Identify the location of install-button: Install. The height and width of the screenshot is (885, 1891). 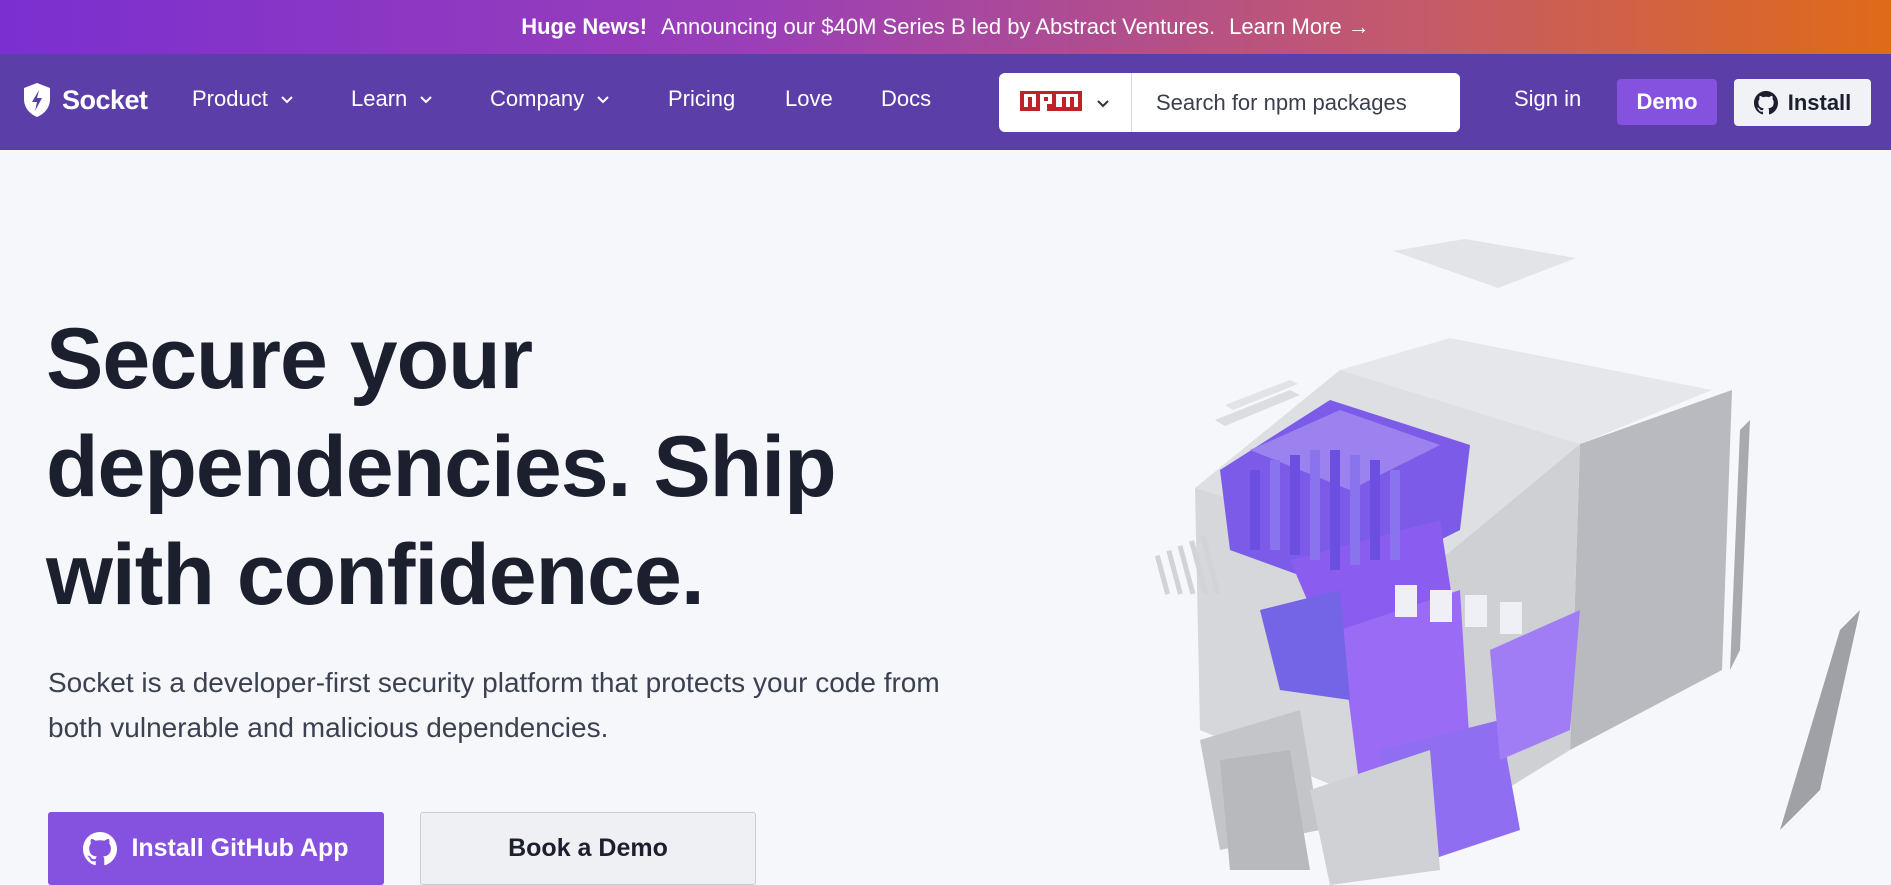
(1802, 102).